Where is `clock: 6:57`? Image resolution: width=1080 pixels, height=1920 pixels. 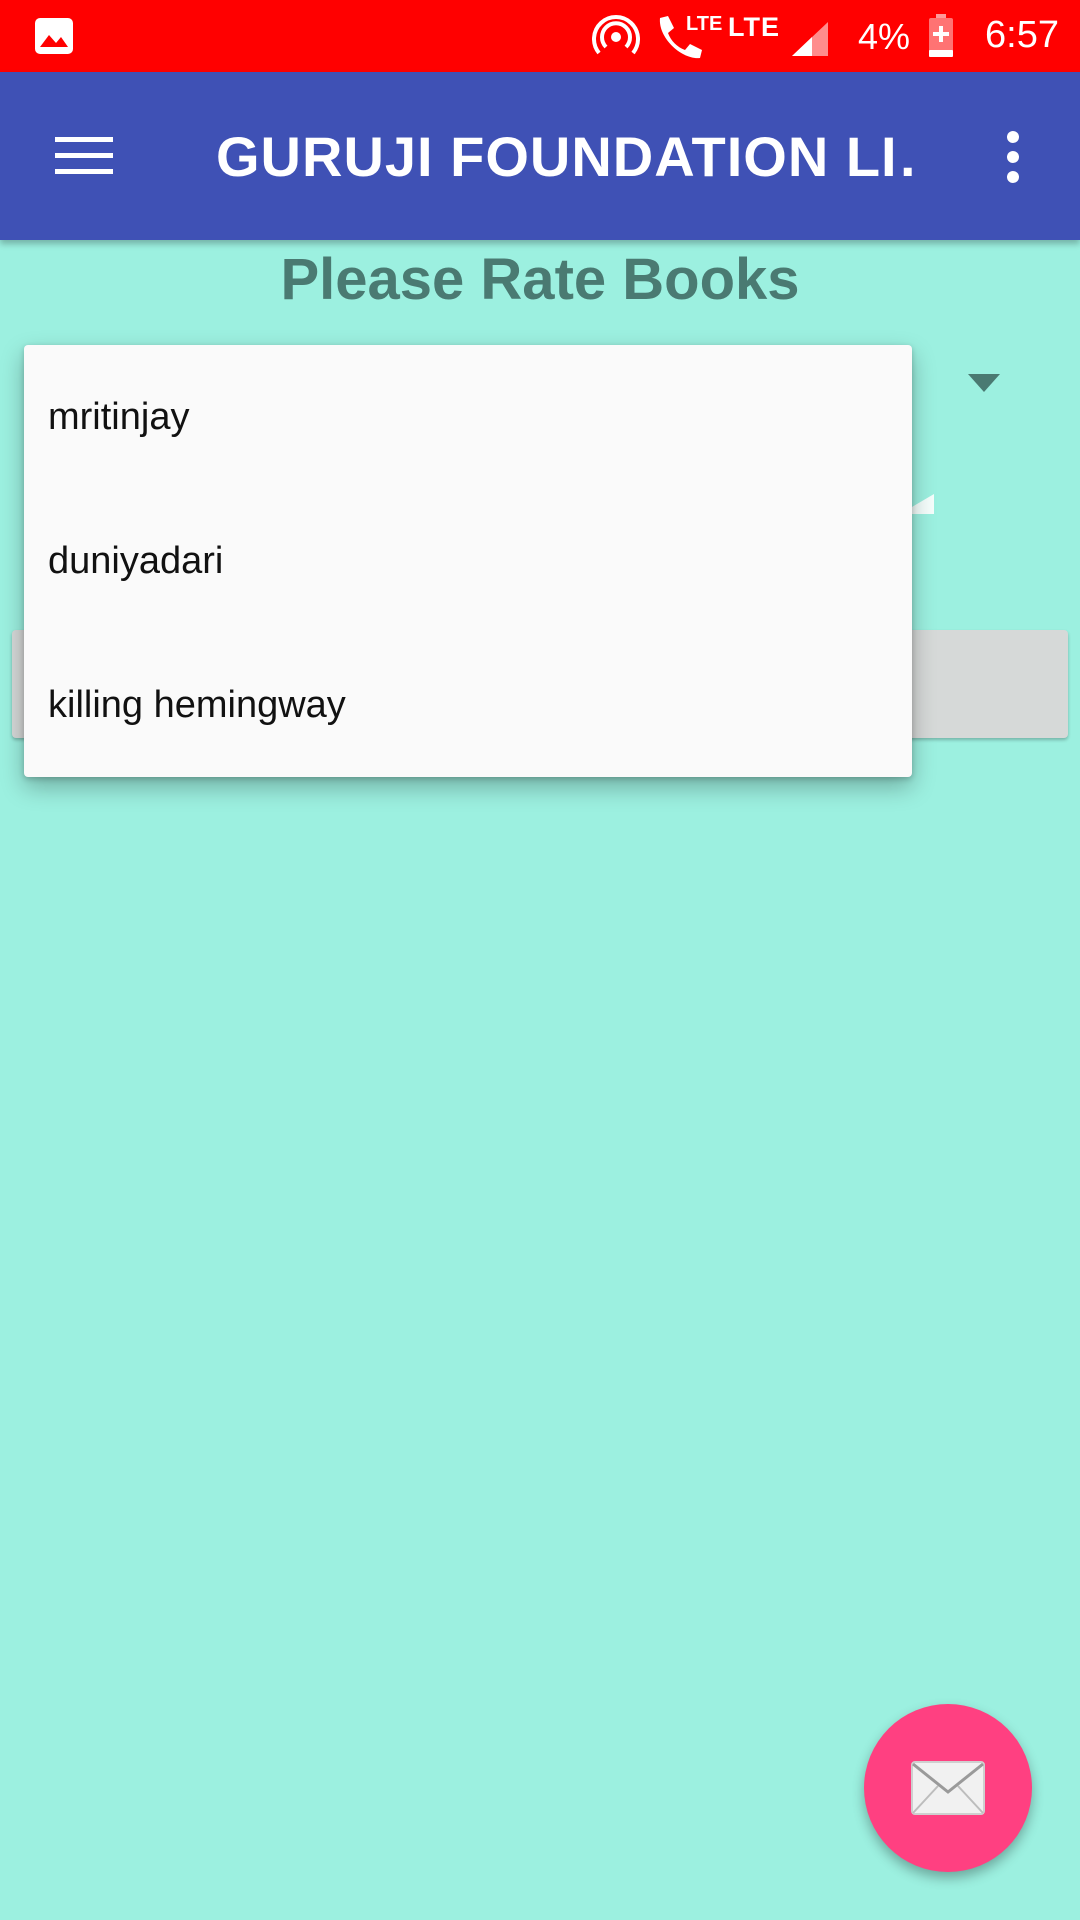
clock: 6:57 is located at coordinates (1022, 35).